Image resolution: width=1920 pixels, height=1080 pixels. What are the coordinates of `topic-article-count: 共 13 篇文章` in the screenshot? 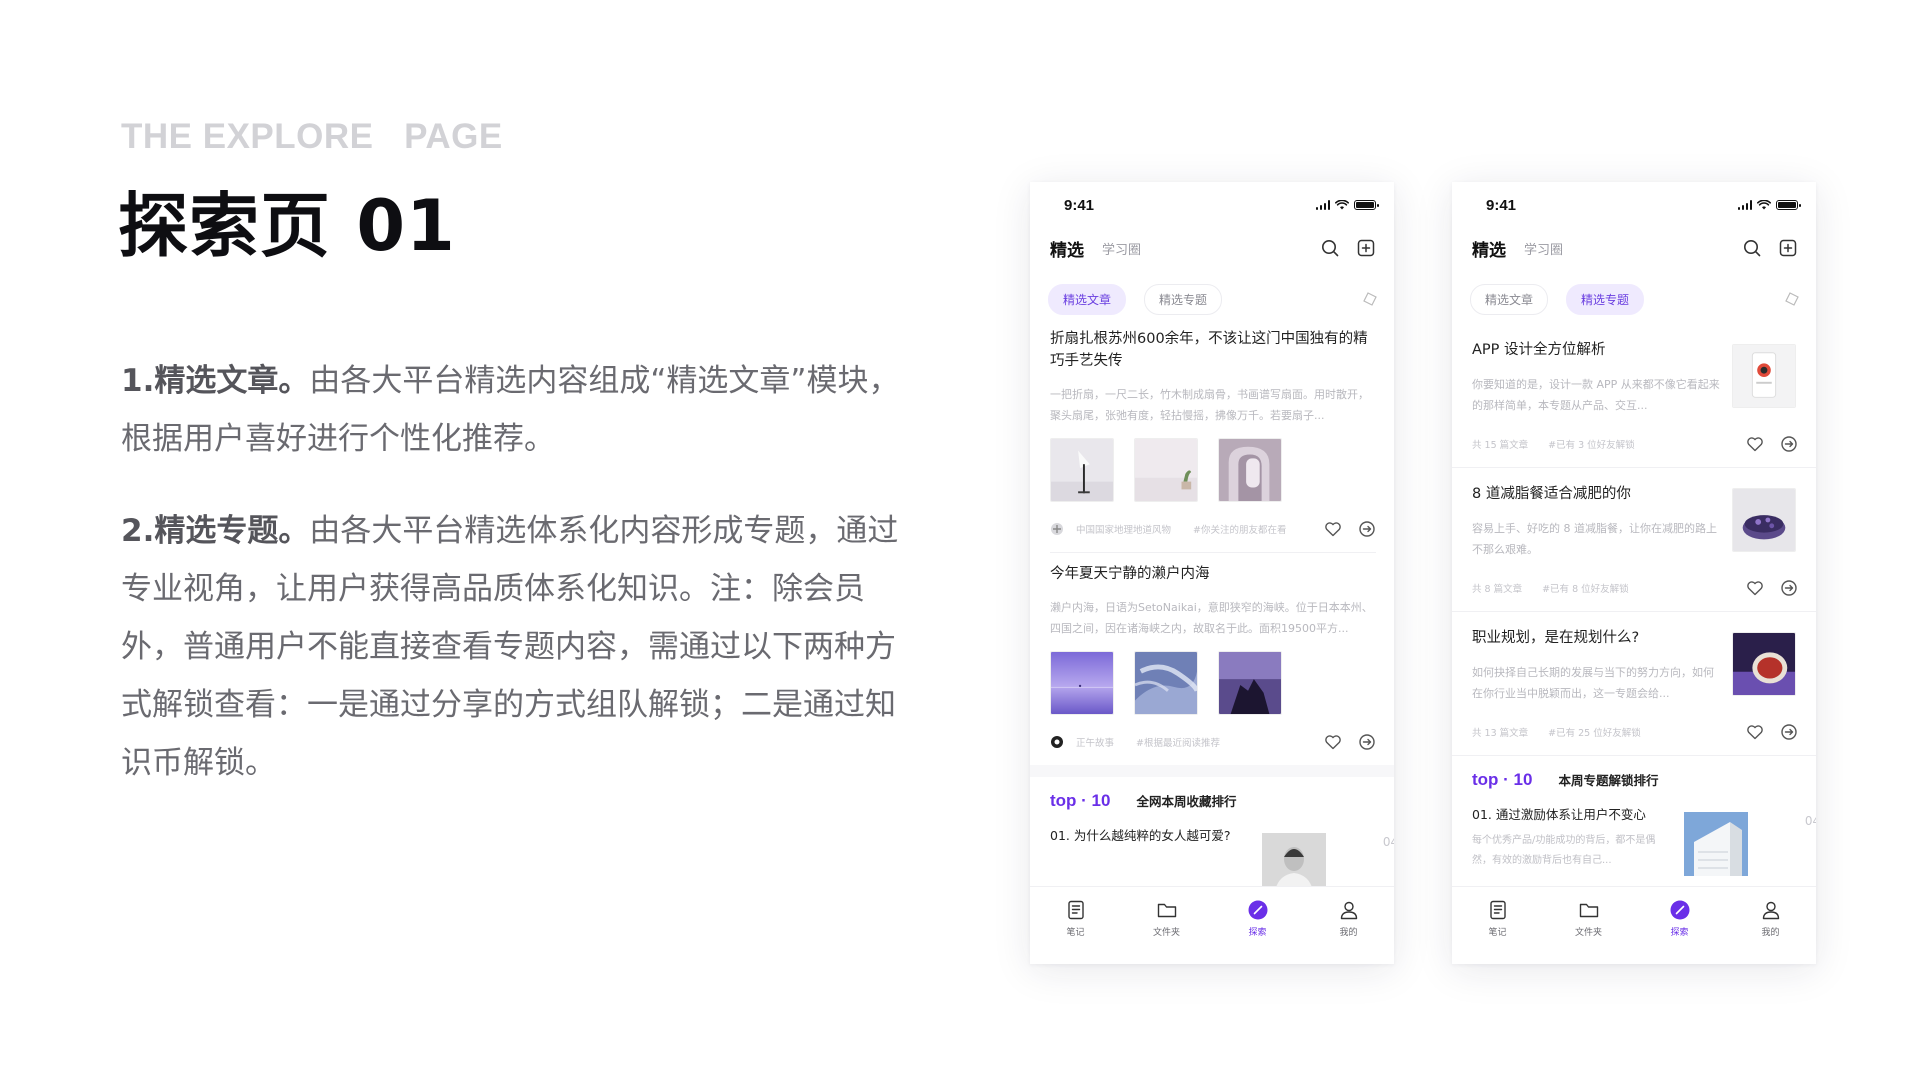 It's located at (1500, 733).